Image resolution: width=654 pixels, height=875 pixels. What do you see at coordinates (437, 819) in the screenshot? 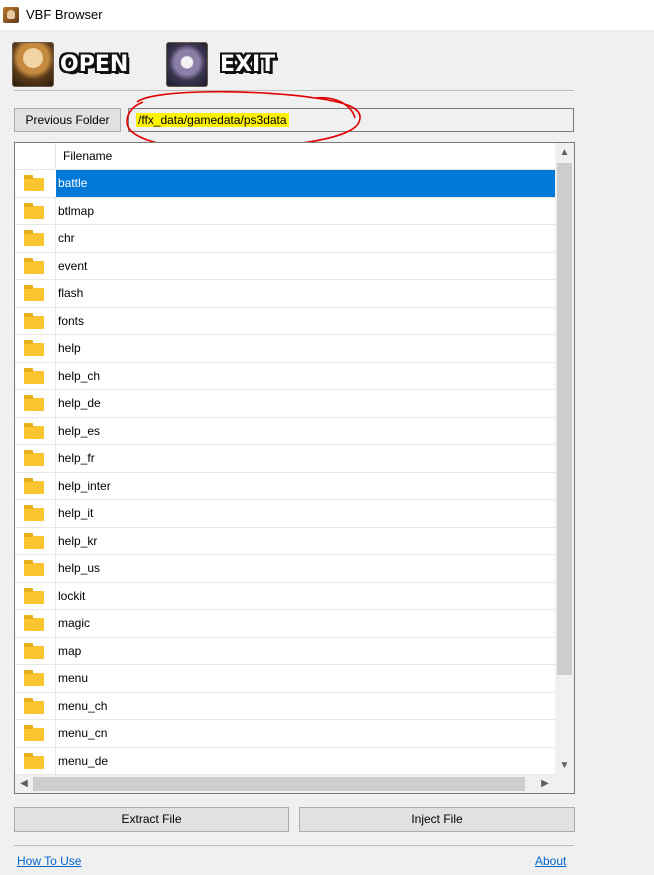
I see `inject-file-button: Inject File` at bounding box center [437, 819].